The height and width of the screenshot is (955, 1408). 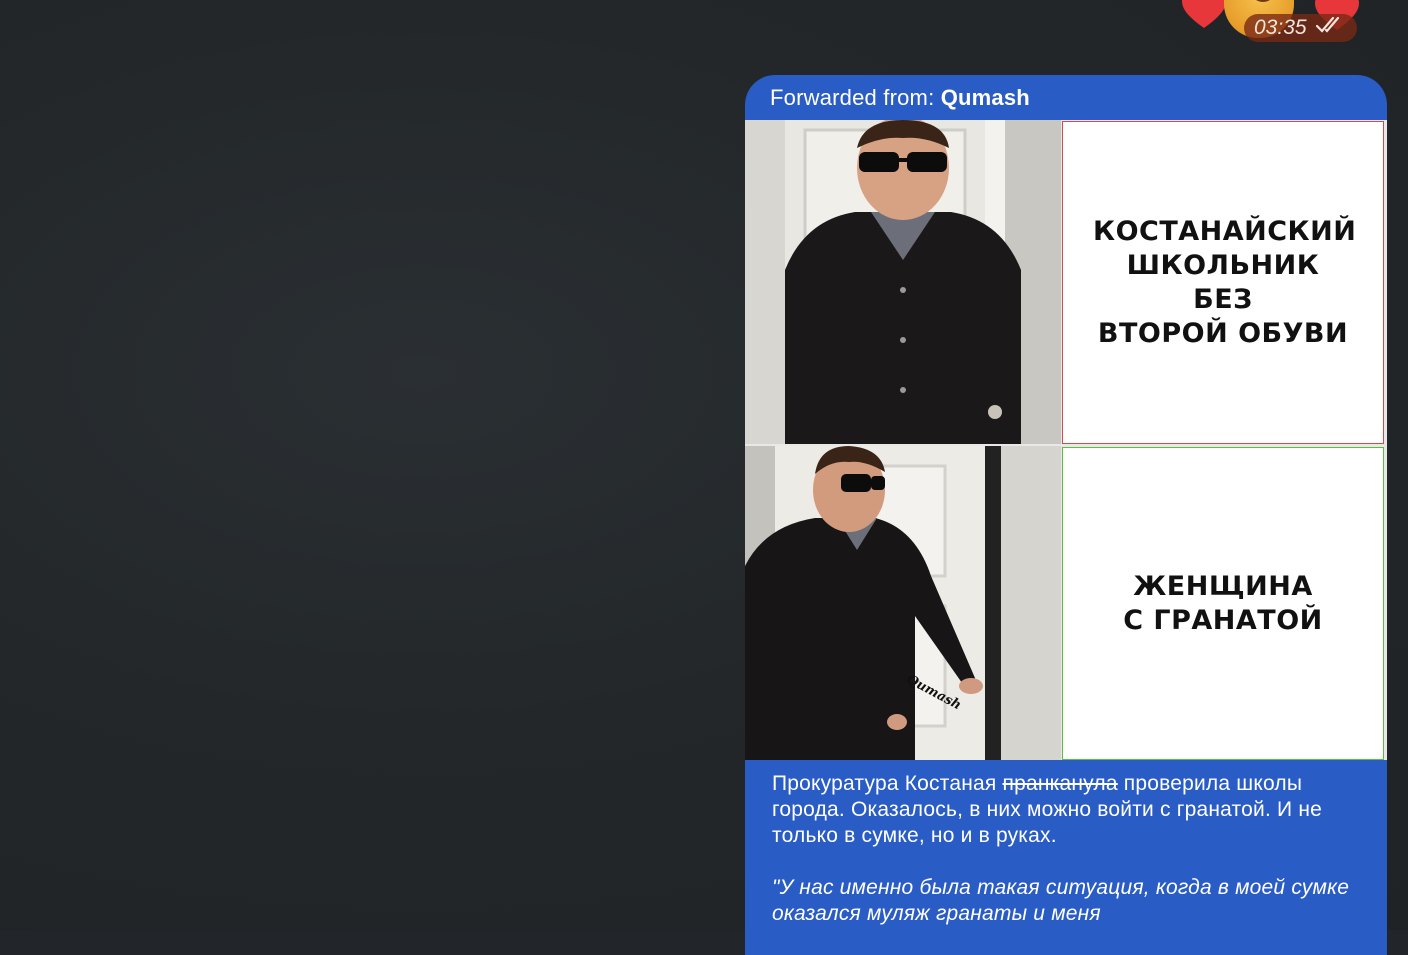 I want to click on double-check-icon, so click(x=1330, y=28).